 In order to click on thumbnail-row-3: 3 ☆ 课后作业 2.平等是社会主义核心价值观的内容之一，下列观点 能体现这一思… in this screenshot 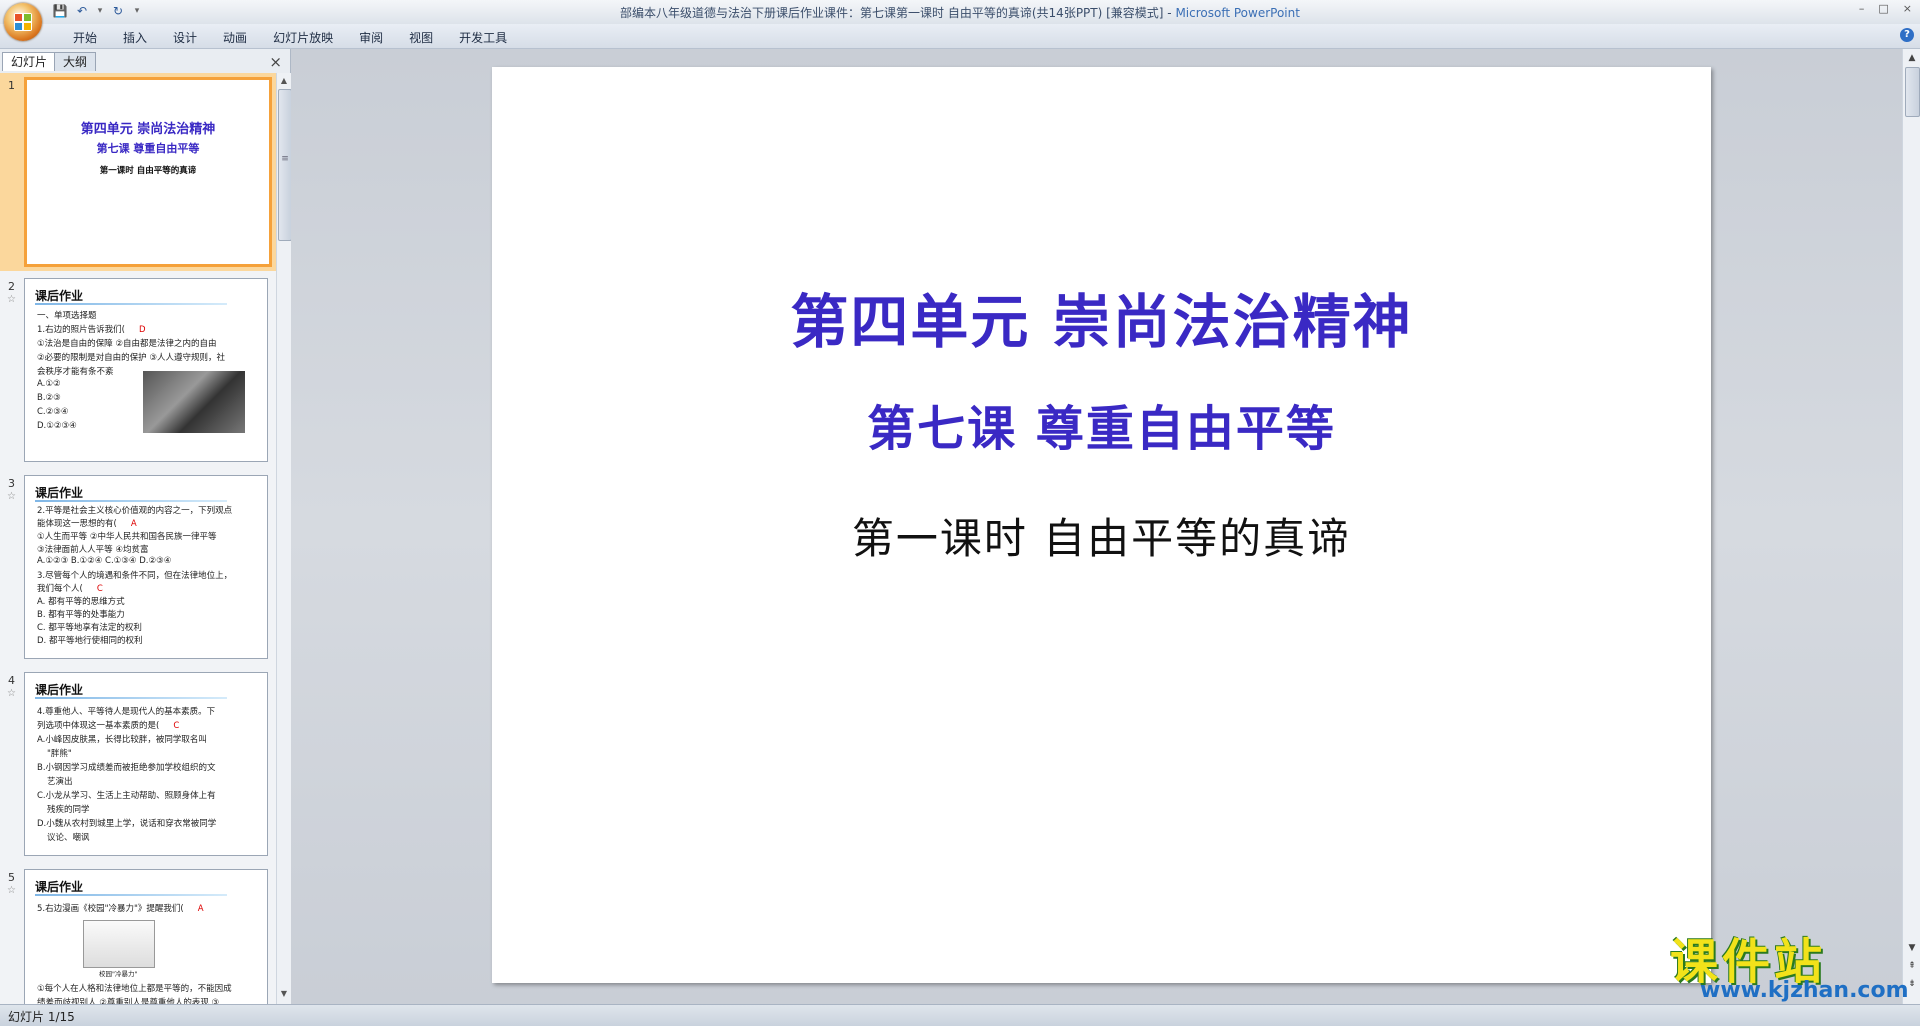, I will do `click(138, 570)`.